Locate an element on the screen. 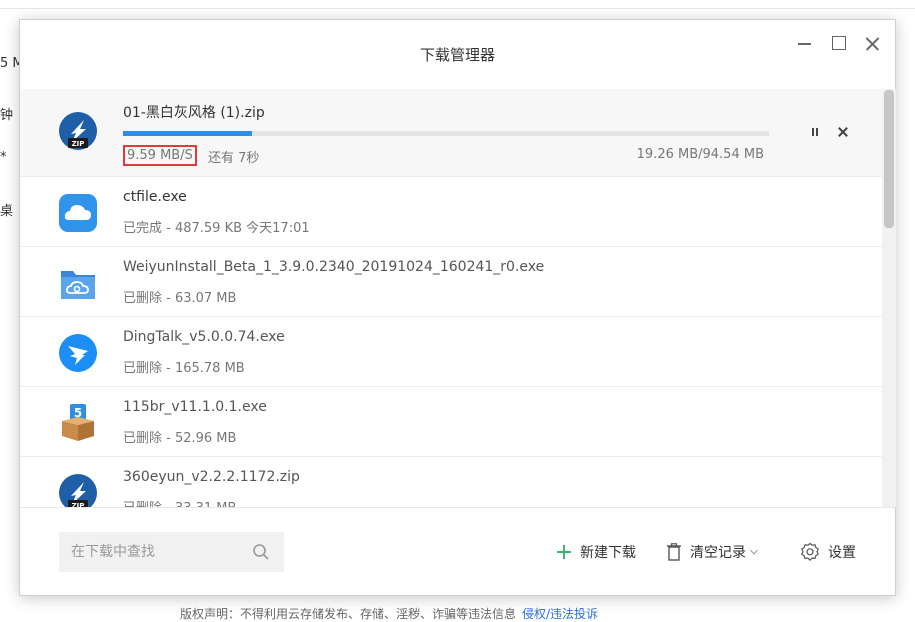 This screenshot has height=622, width=915. file-name: ctfile.exe is located at coordinates (155, 197).